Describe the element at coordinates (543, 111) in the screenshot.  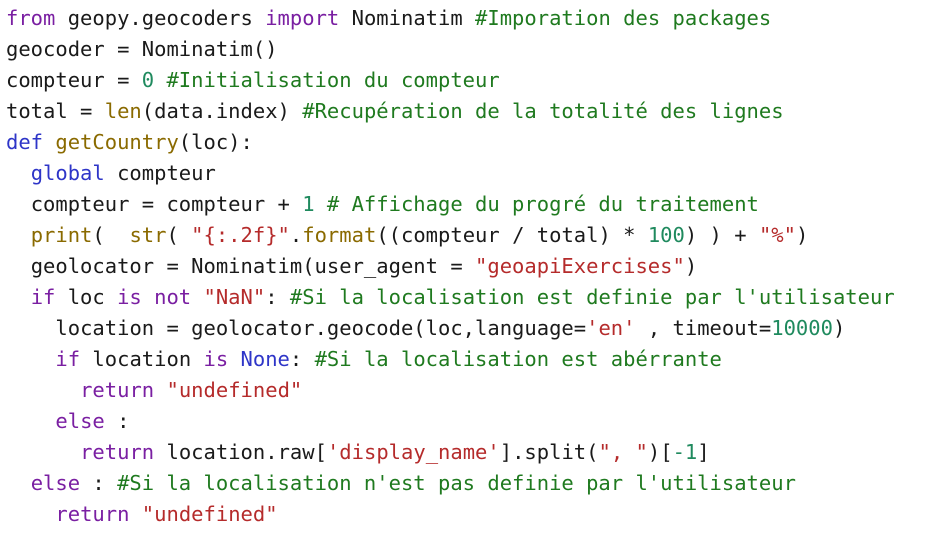
I see `code-comment: #Recupération de la totalité des lignes` at that location.